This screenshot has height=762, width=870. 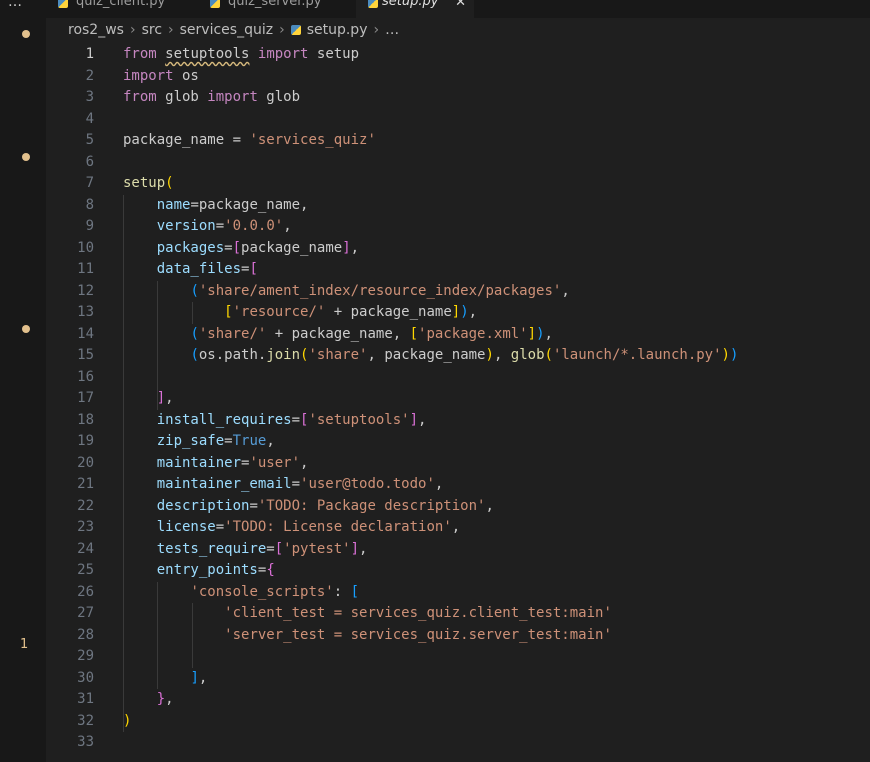 I want to click on line-number: 6, so click(x=89, y=161).